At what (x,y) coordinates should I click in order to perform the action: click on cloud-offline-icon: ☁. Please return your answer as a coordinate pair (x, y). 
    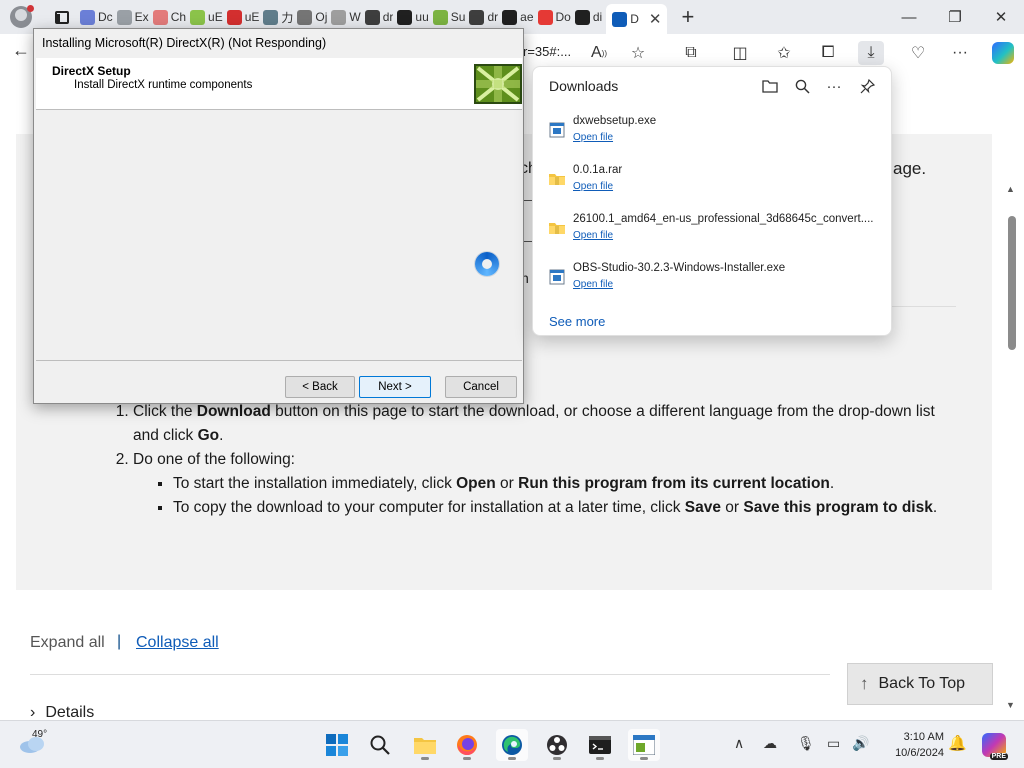
    Looking at the image, I should click on (770, 743).